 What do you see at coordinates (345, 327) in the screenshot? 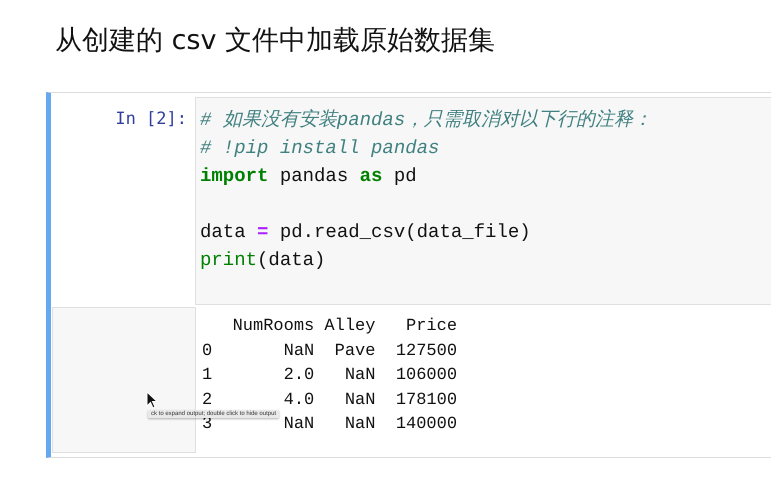
I see `output-line: NumRooms Alley Price` at bounding box center [345, 327].